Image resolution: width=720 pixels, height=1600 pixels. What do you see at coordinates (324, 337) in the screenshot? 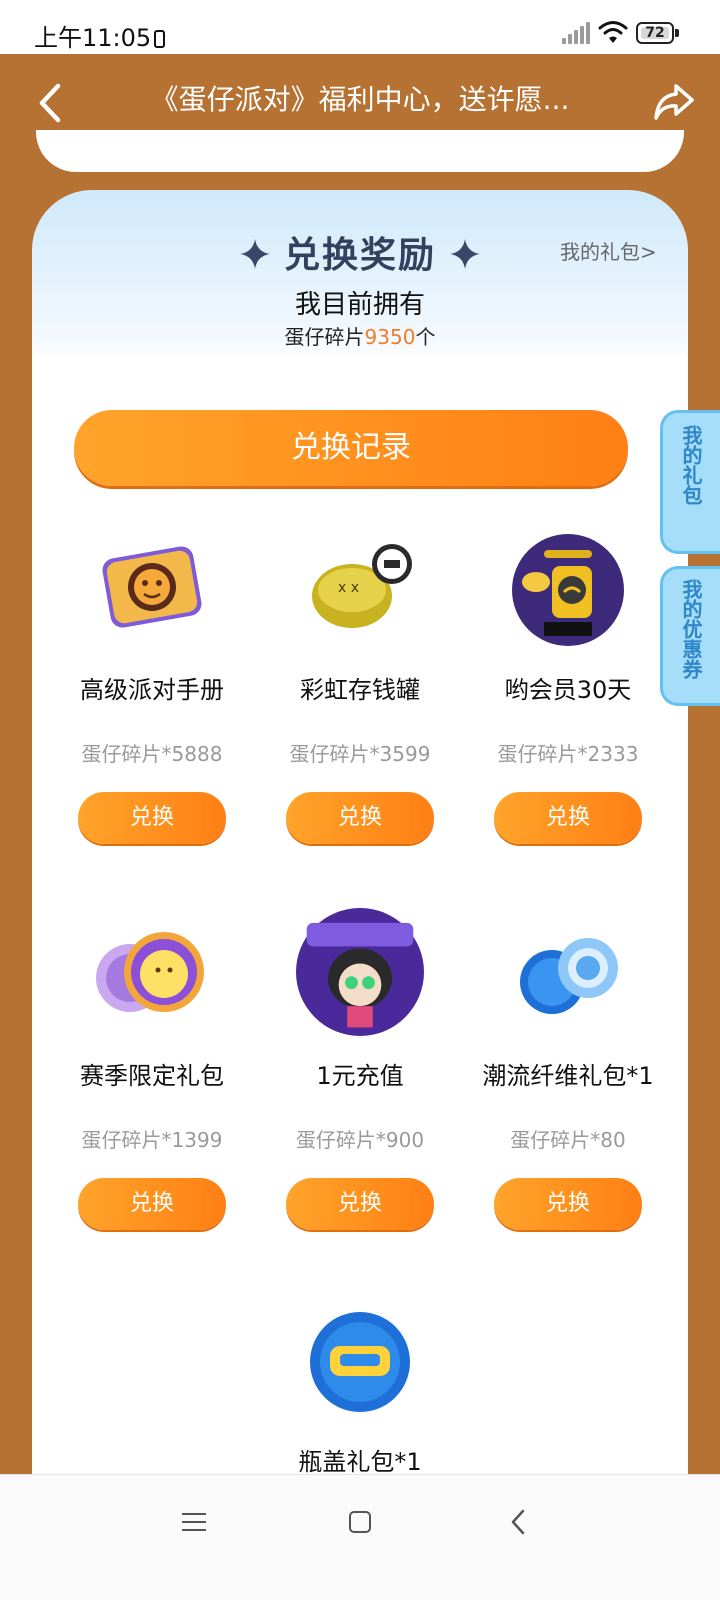
I see `owned-prefix: 蛋仔碎片` at bounding box center [324, 337].